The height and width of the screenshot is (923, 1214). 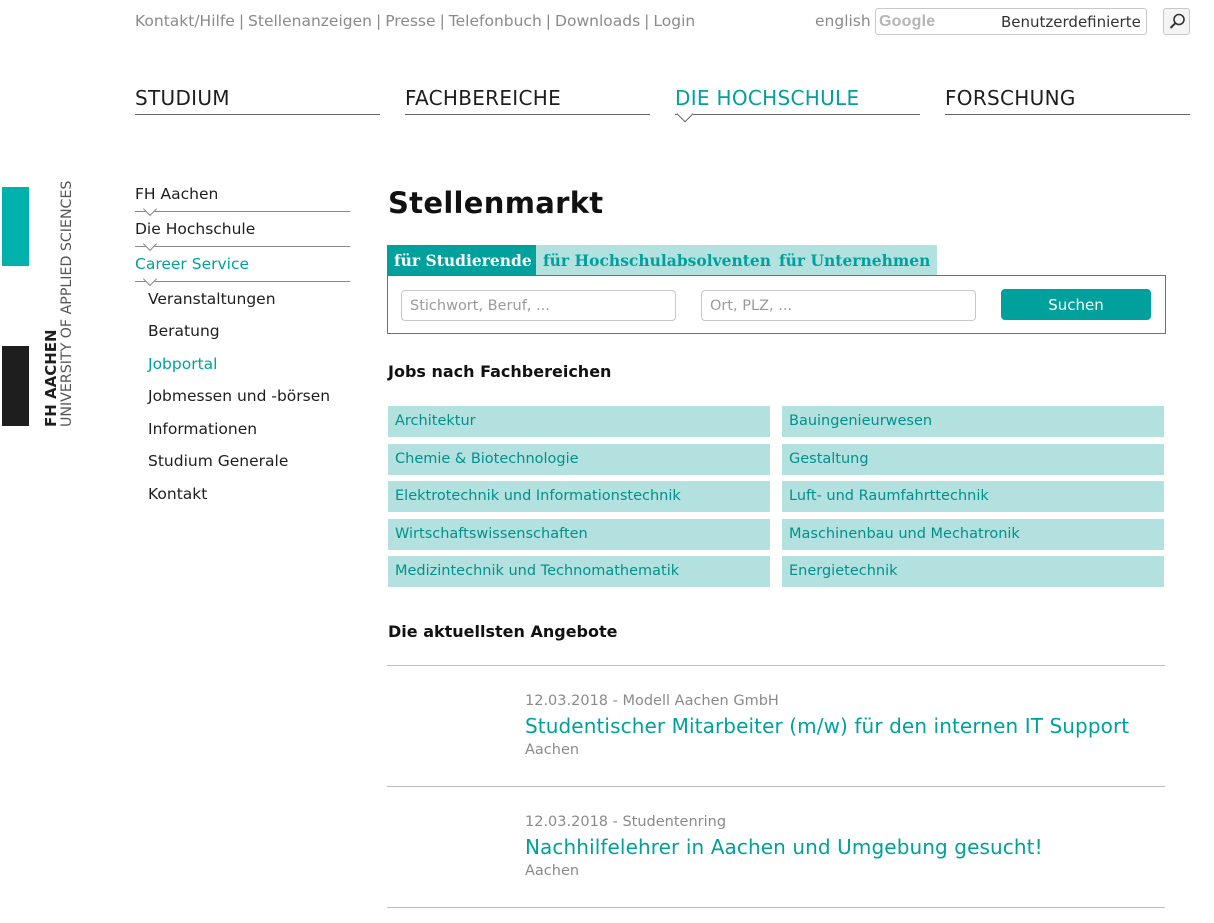 I want to click on magnifier-icon, so click(x=1177, y=21).